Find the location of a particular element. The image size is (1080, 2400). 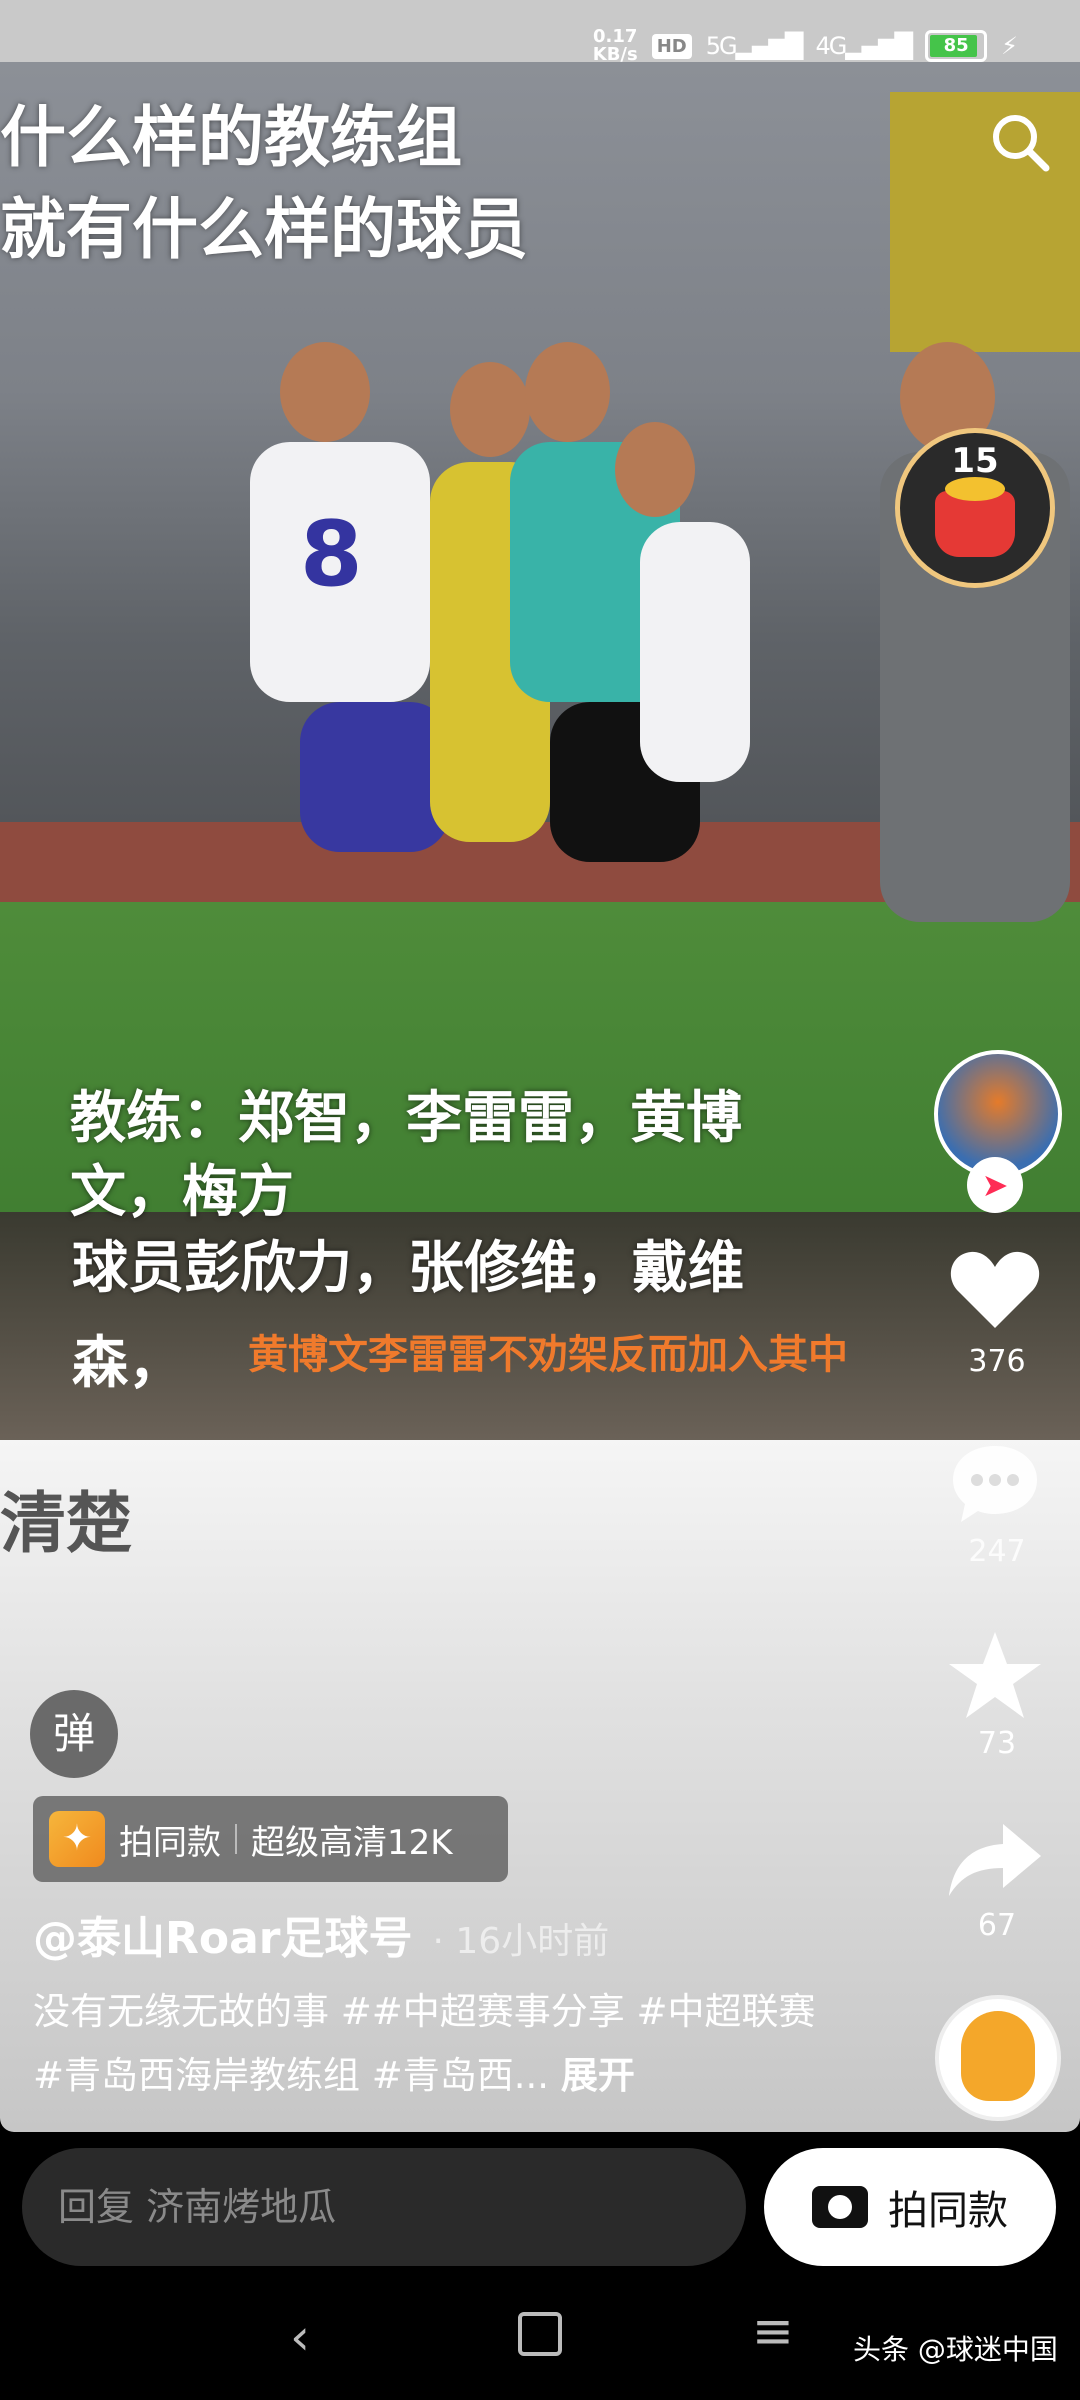

favorite-count: 73 is located at coordinates (997, 1743).